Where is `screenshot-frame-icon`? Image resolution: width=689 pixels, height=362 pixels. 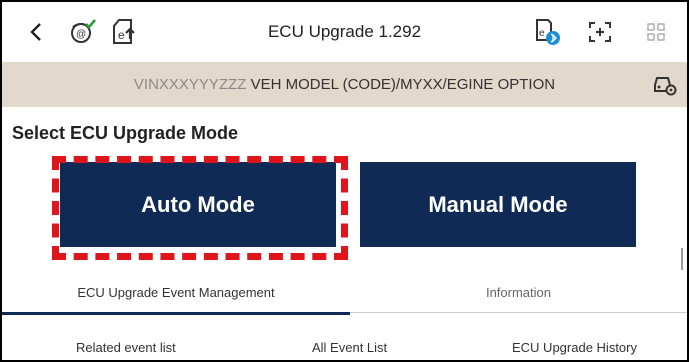
screenshot-frame-icon is located at coordinates (600, 32).